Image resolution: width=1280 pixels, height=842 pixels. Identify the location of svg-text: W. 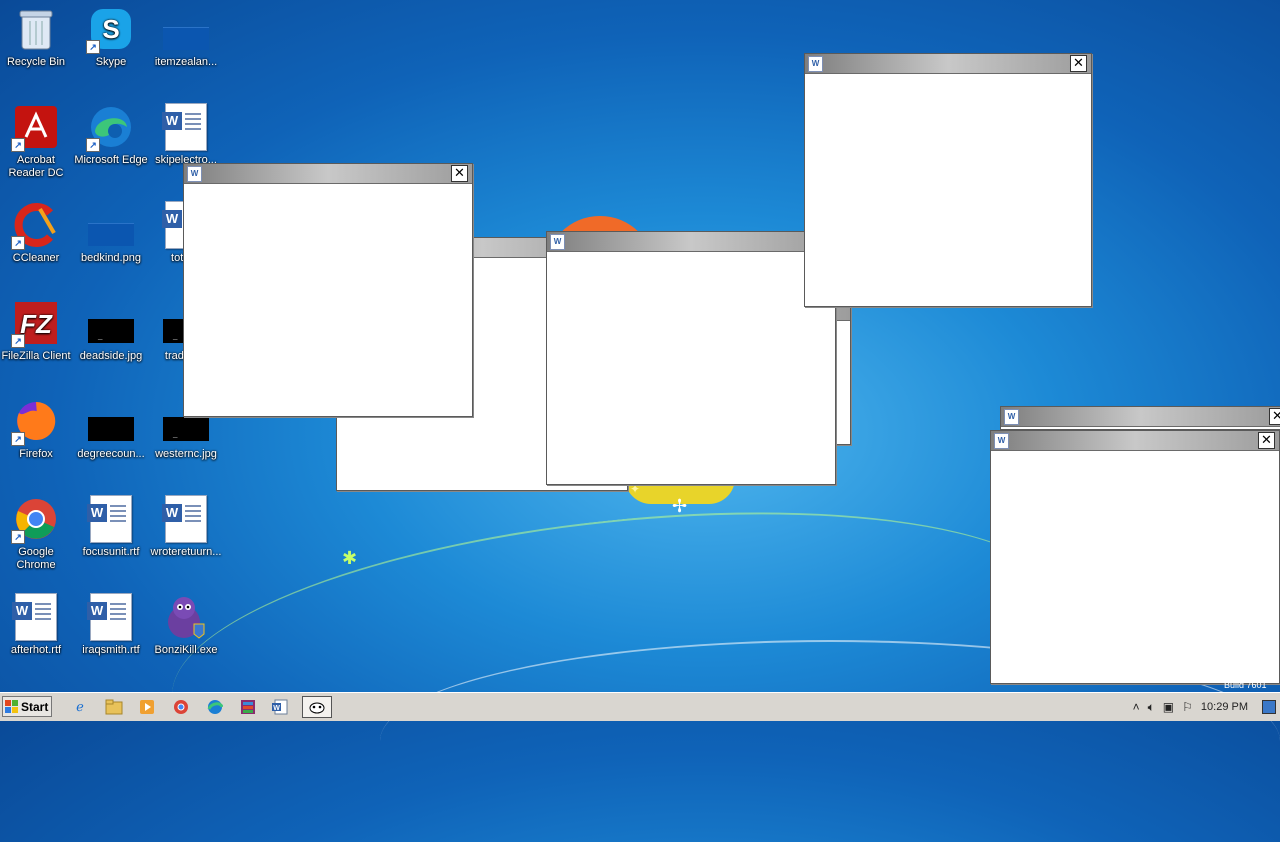
(276, 708).